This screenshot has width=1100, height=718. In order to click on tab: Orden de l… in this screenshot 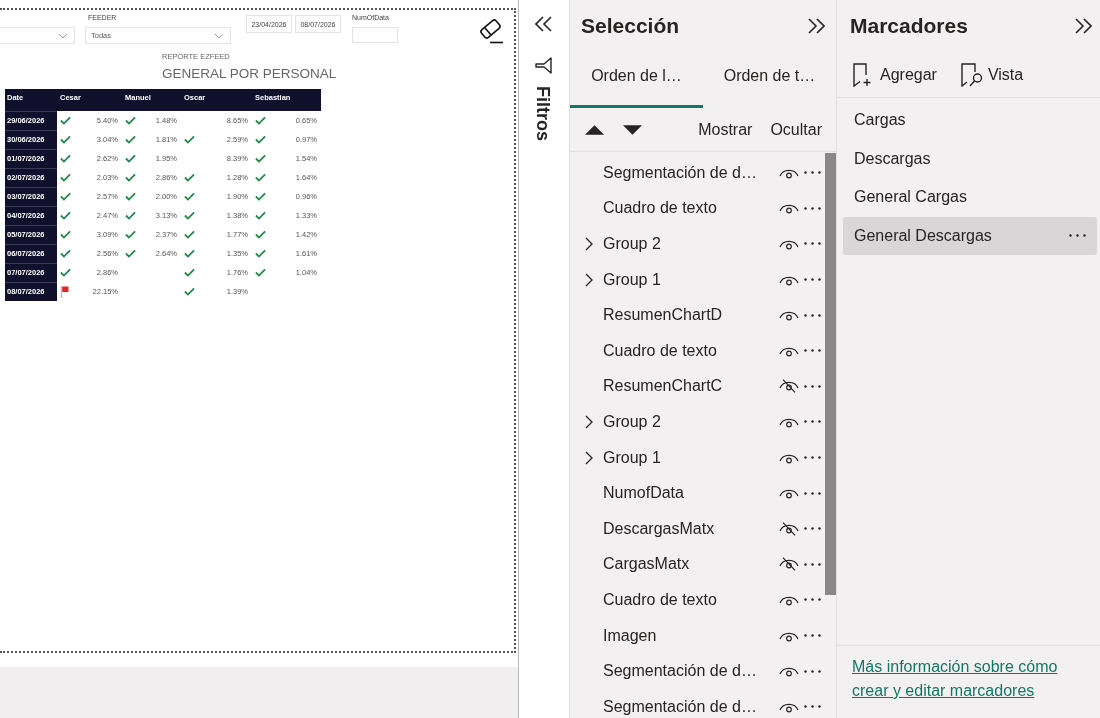, I will do `click(636, 80)`.